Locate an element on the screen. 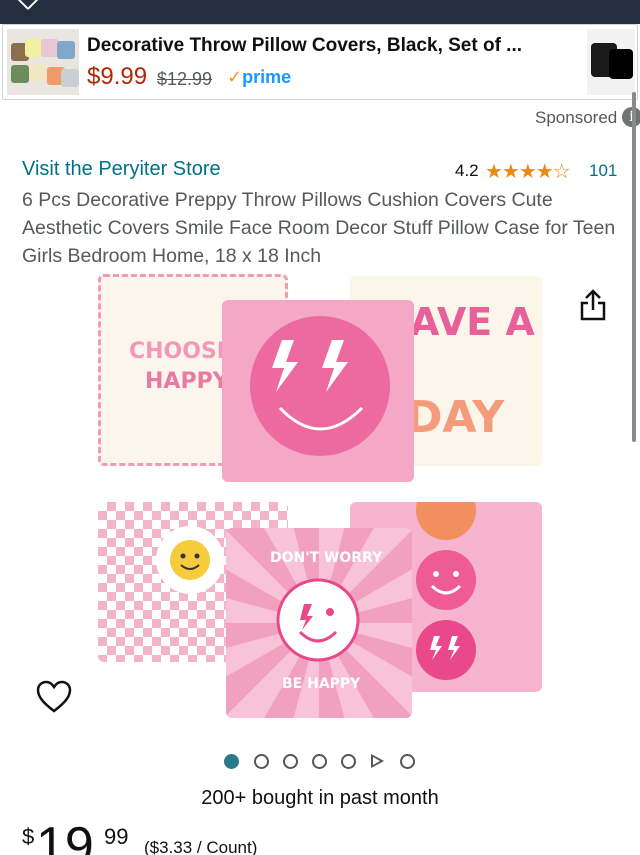 The image size is (640, 855). smile-lightning-icon is located at coordinates (320, 386).